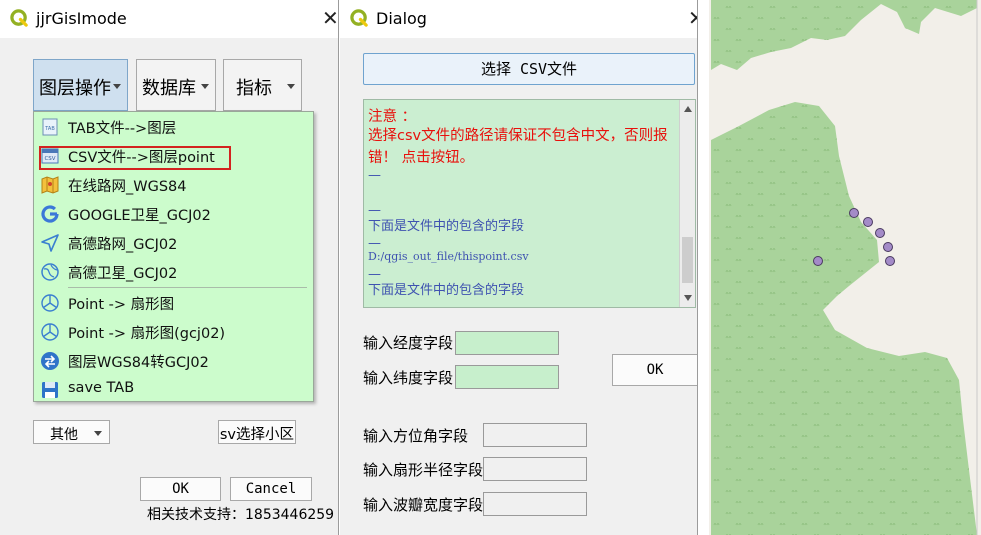 The width and height of the screenshot is (981, 535). I want to click on plugin-titlebar: jjrGisImode ✕, so click(169, 19).